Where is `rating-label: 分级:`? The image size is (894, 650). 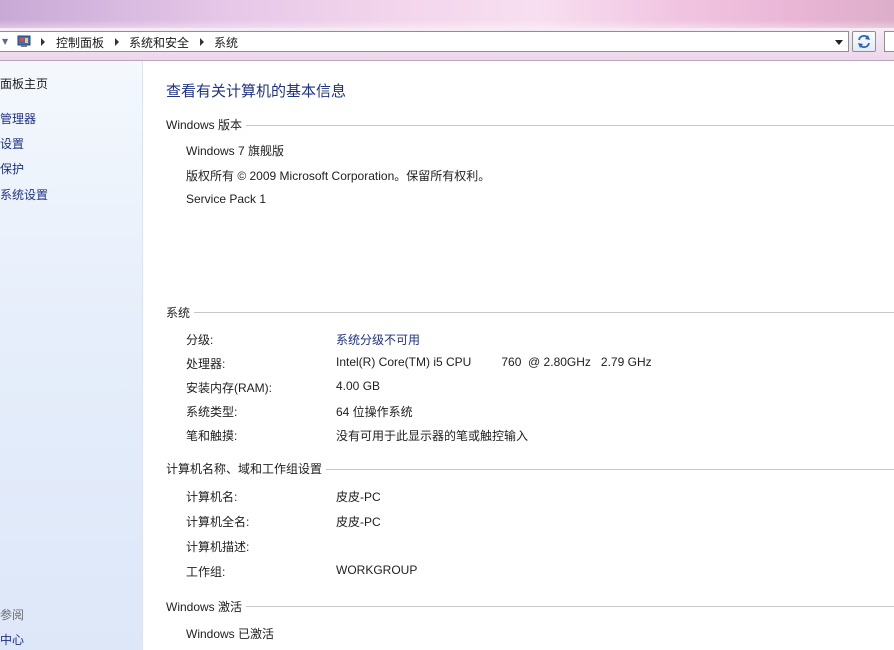
rating-label: 分级: is located at coordinates (200, 340).